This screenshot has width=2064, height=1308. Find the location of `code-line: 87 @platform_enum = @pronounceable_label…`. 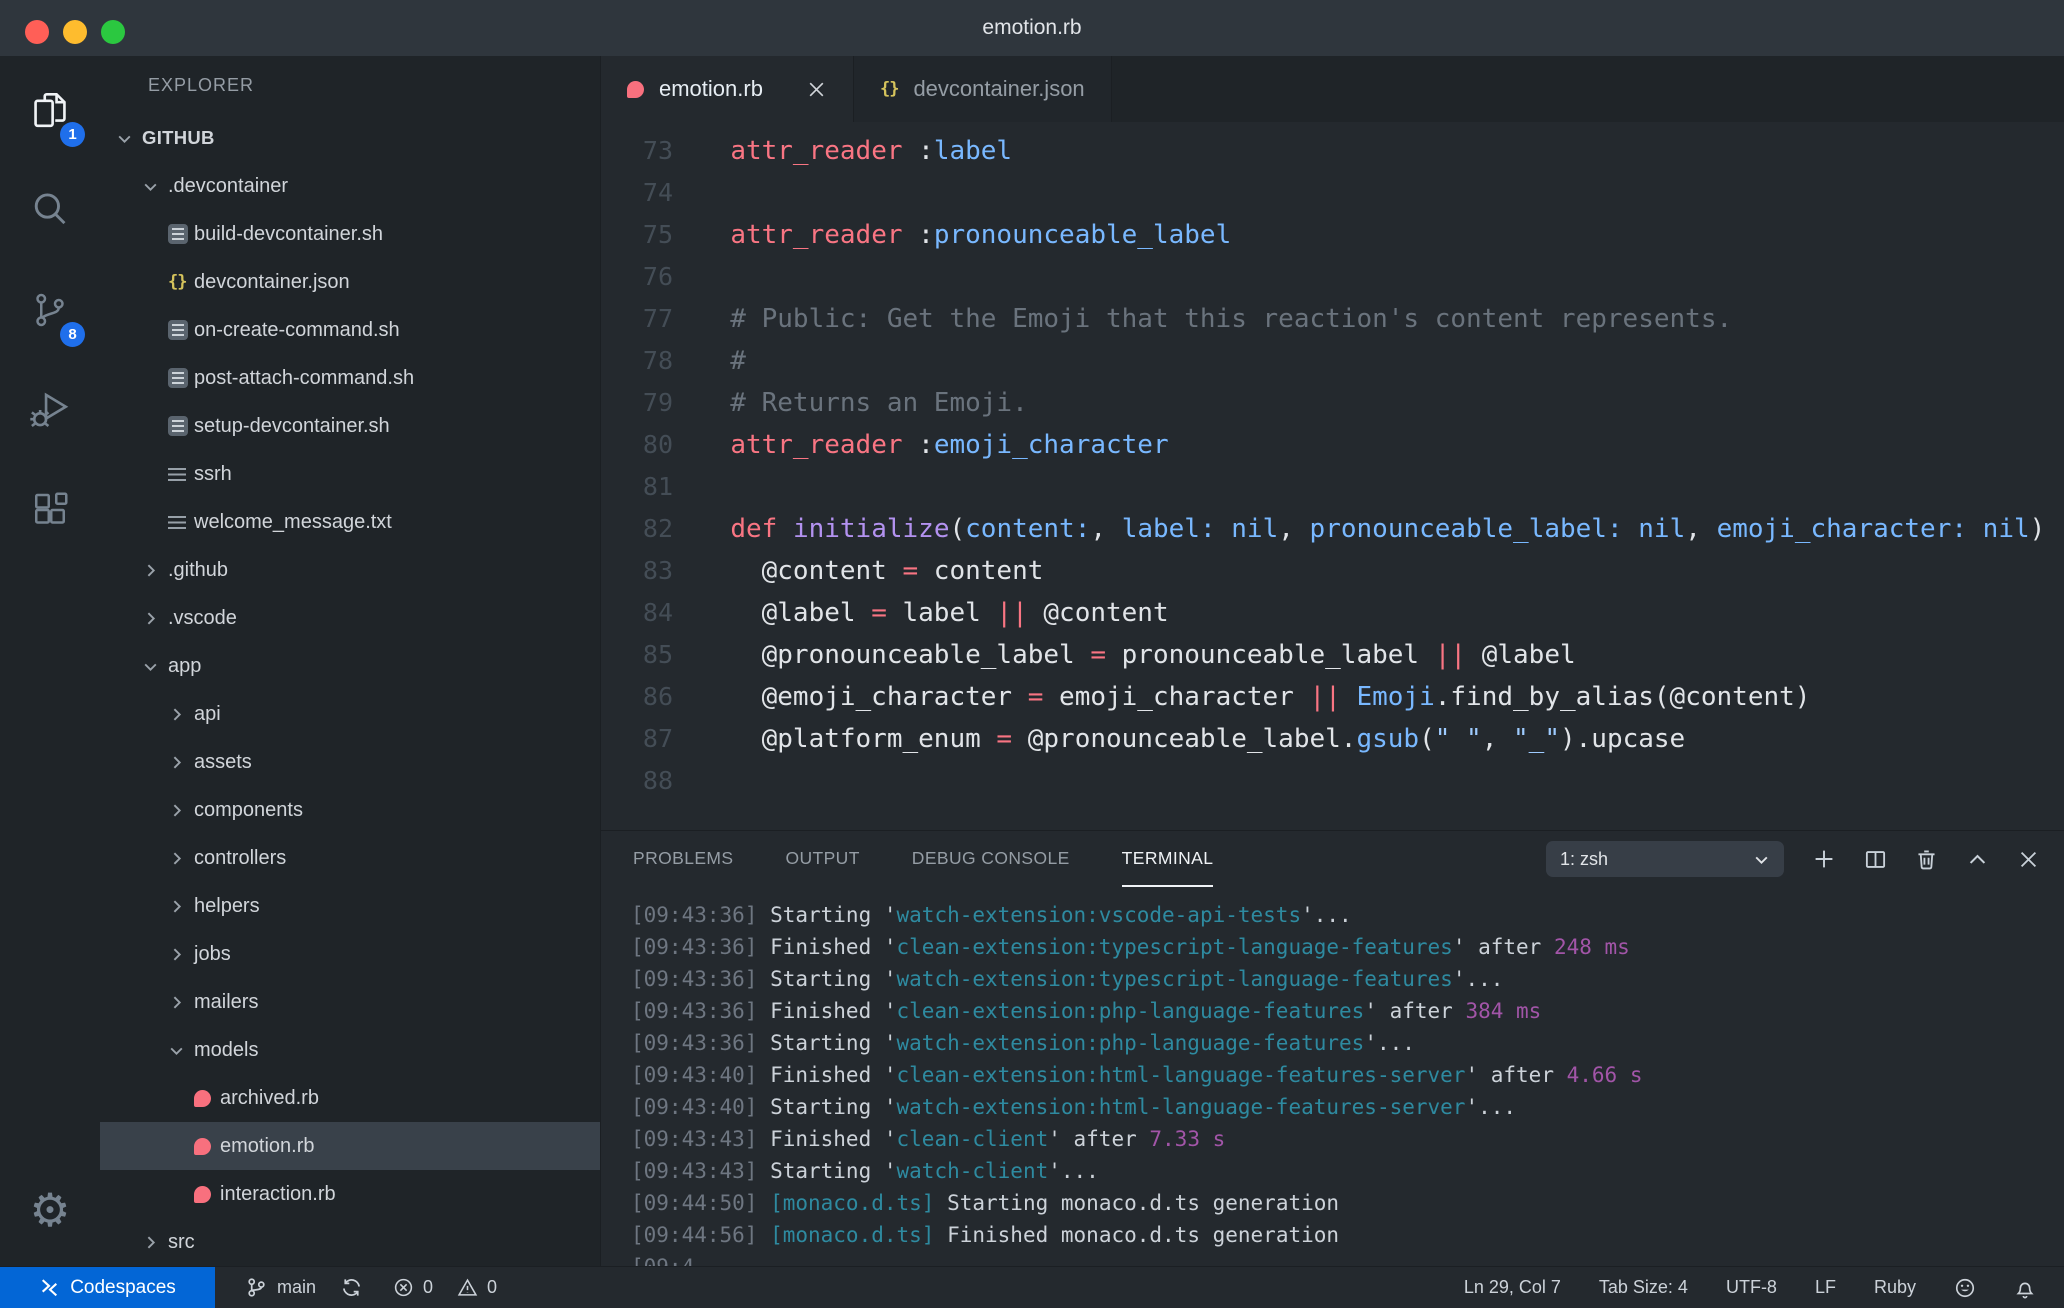

code-line: 87 @platform_enum = @pronounceable_label… is located at coordinates (1332, 739).